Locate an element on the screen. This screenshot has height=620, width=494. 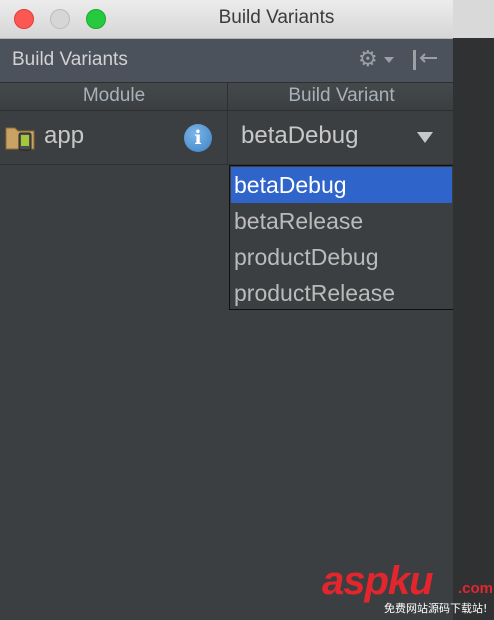
window-title: Build Variants is located at coordinates (276, 17).